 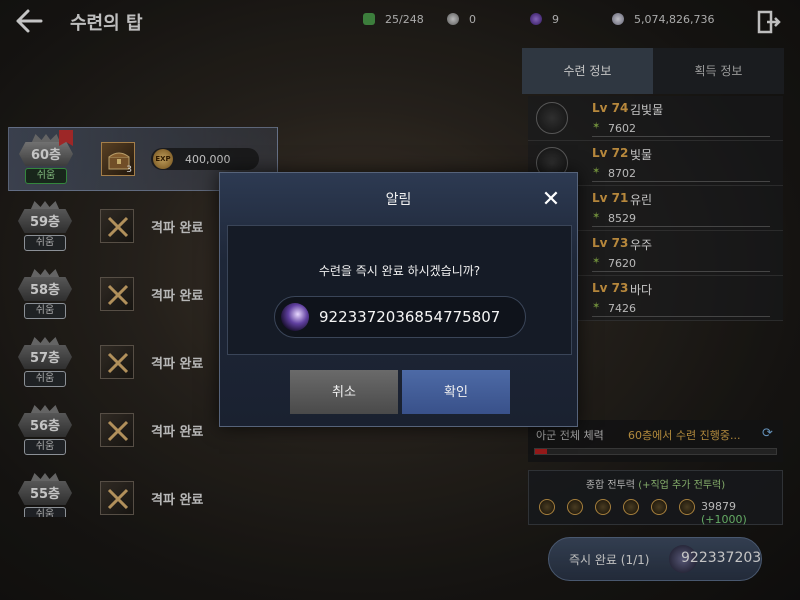 I want to click on reward-chest-item: 3, so click(x=118, y=159).